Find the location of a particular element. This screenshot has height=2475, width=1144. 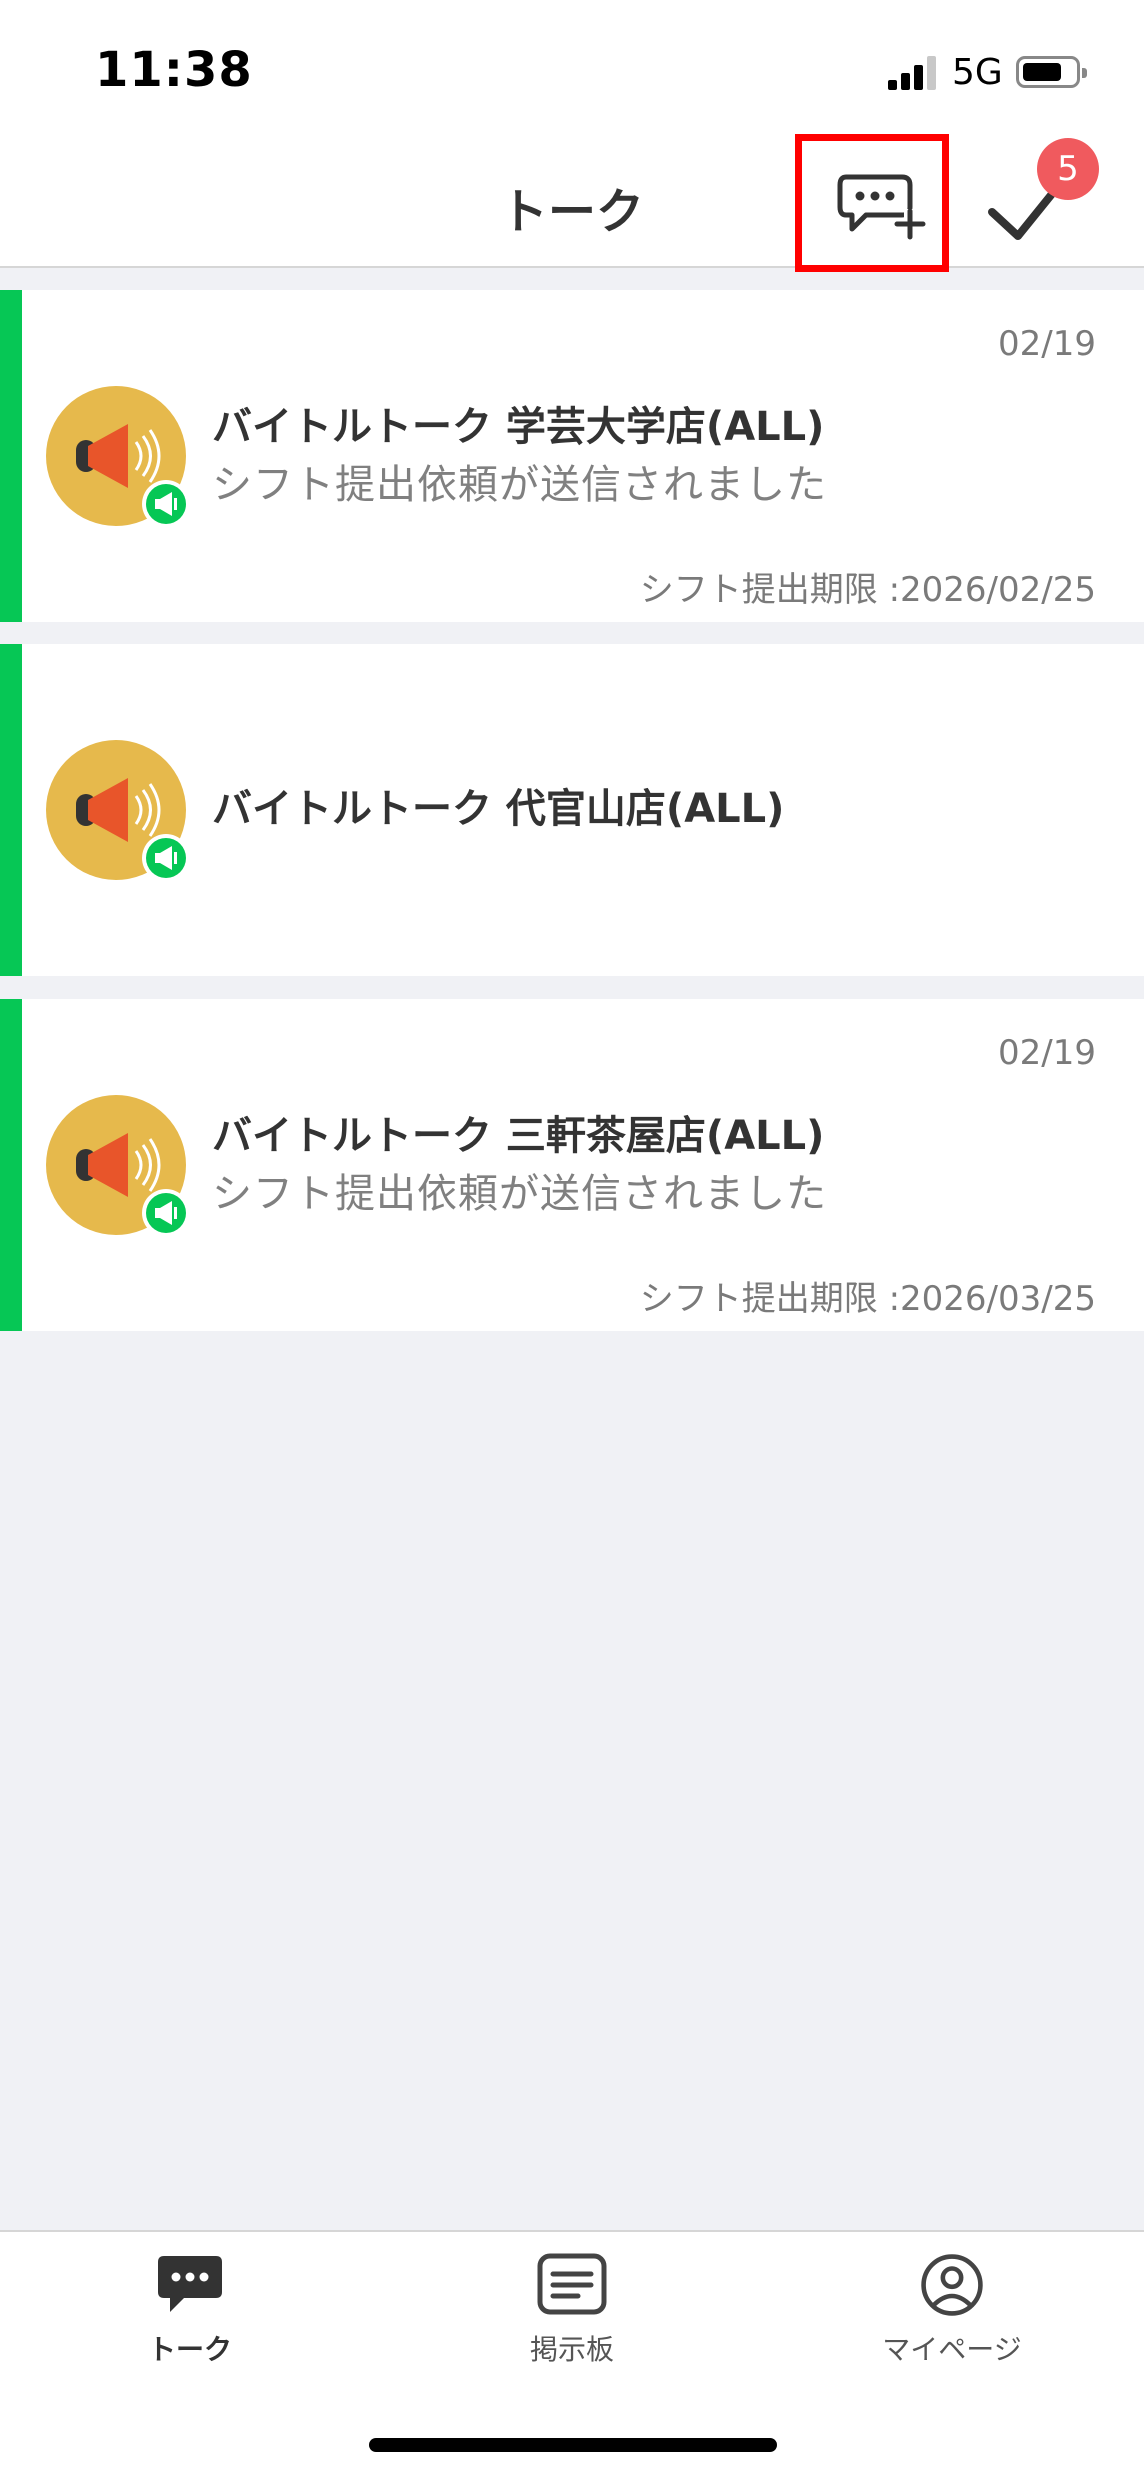

shift-deadline: シフト提出期限 :2026/02/25 is located at coordinates (867, 590).